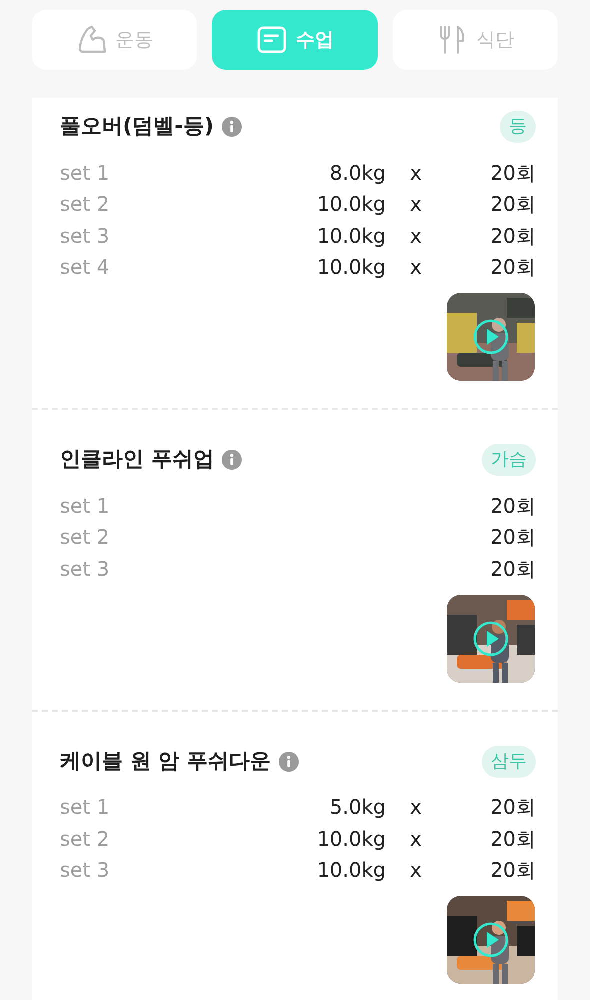  Describe the element at coordinates (115, 40) in the screenshot. I see `tab: 운동` at that location.